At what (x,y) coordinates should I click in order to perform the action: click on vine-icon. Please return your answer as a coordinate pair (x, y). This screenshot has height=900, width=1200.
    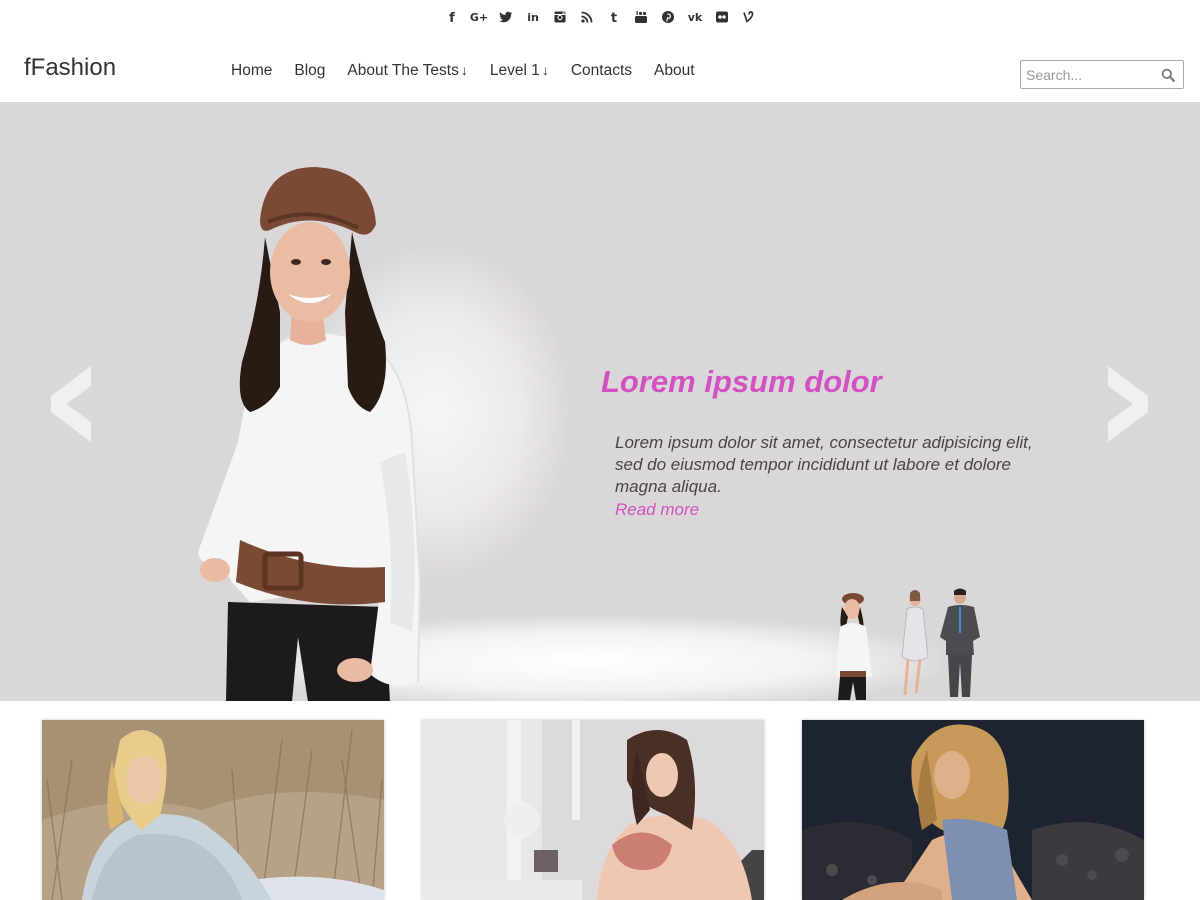
    Looking at the image, I should click on (748, 17).